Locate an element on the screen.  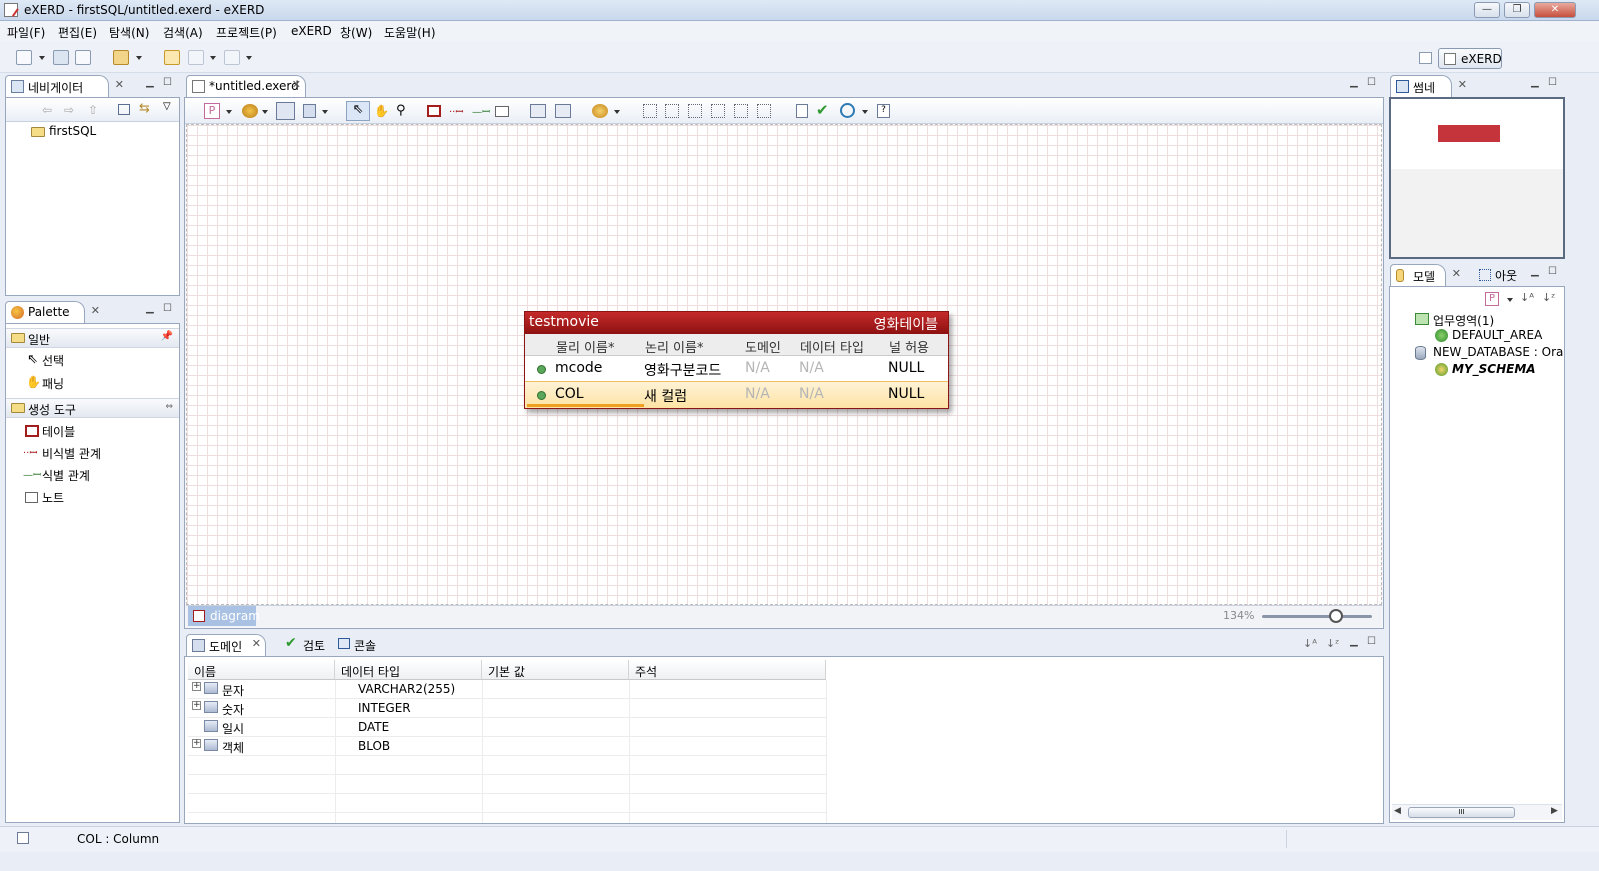
table-row: + 문자 VARCHAR2(255) is located at coordinates (507, 689).